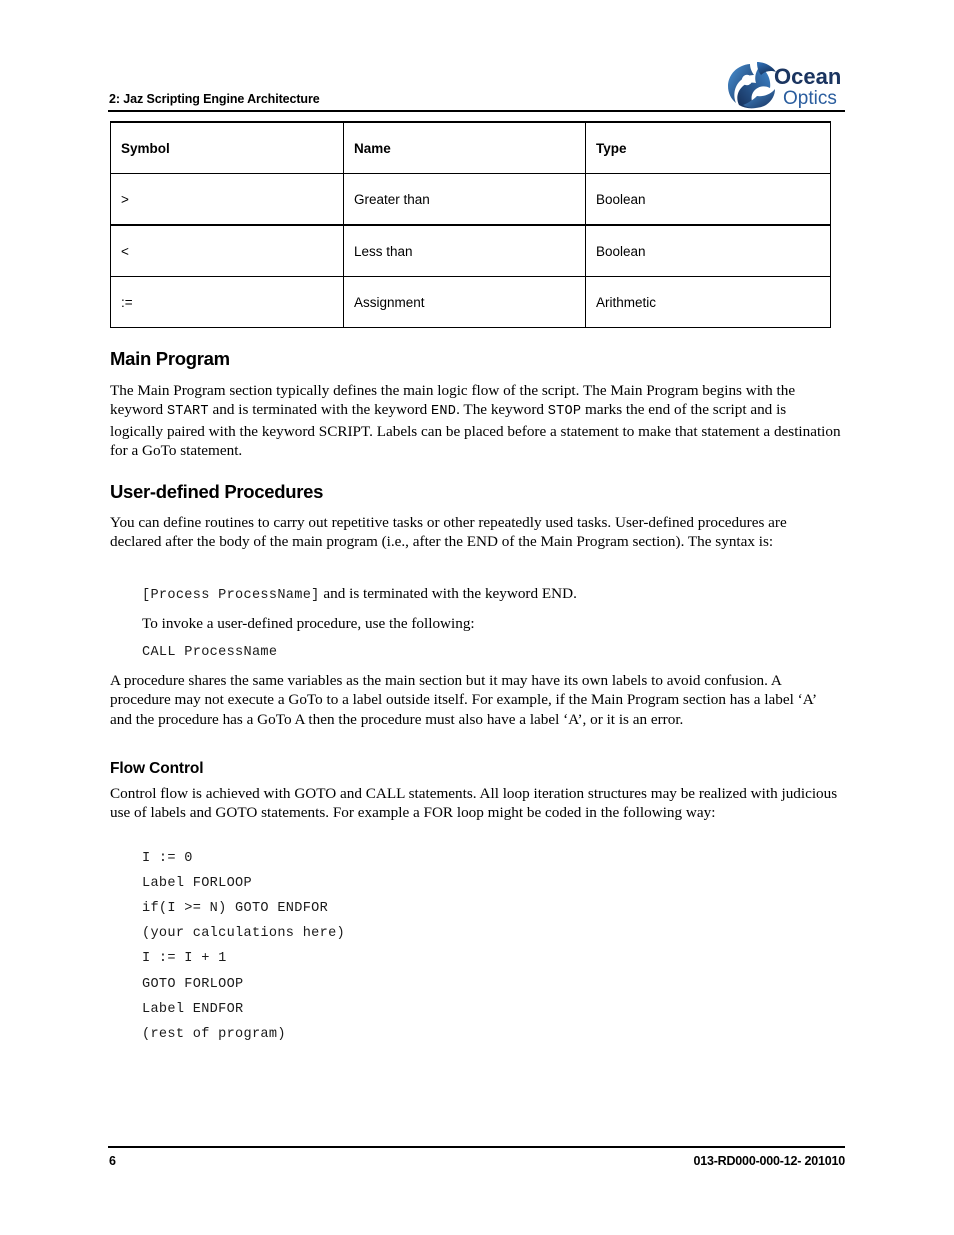 Image resolution: width=954 pixels, height=1235 pixels. I want to click on text-syntax-tail: and is terminated with the keyword END., so click(448, 593).